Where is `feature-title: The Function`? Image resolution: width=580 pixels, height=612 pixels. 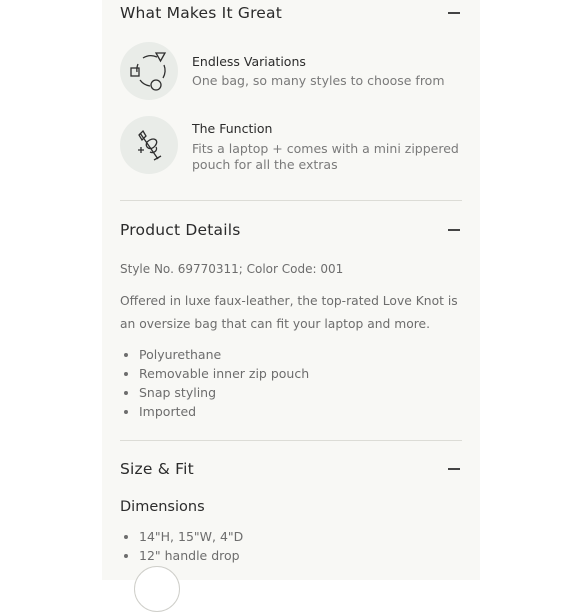 feature-title: The Function is located at coordinates (232, 128).